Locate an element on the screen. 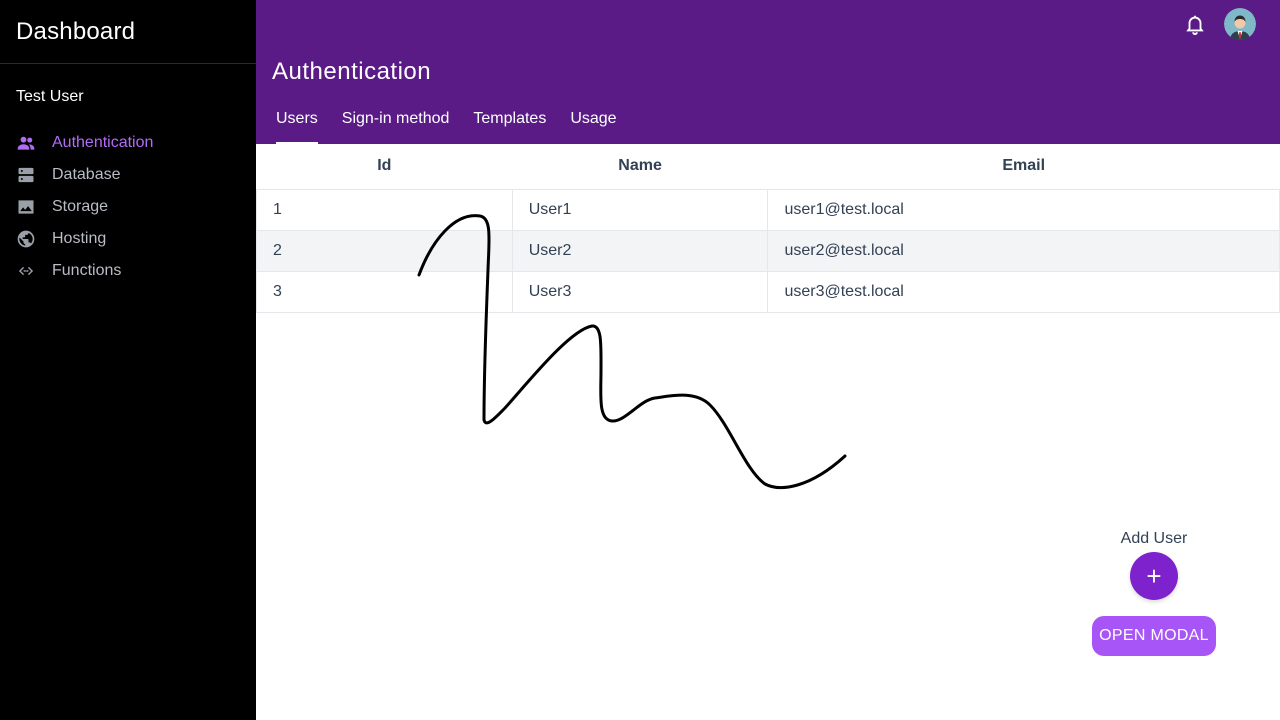  sidebar-item-functions: Functions is located at coordinates (128, 271).